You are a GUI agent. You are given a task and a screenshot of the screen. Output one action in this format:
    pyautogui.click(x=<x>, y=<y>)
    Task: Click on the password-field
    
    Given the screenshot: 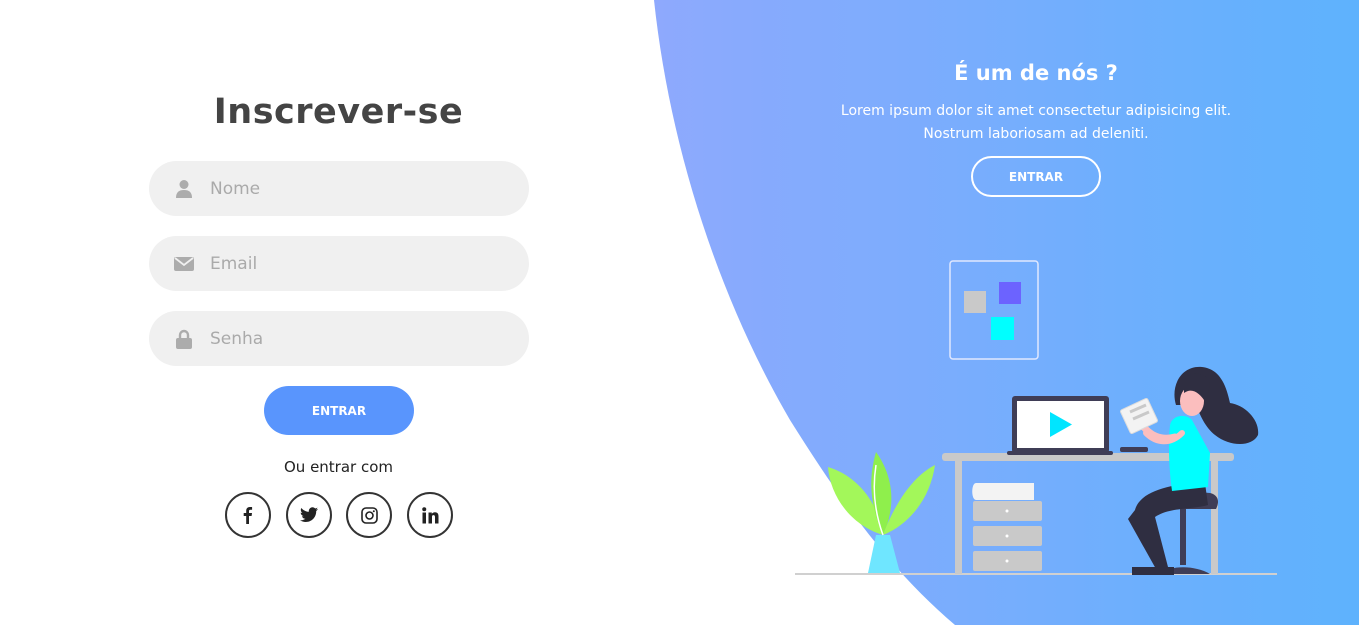 What is the action you would take?
    pyautogui.click(x=339, y=338)
    